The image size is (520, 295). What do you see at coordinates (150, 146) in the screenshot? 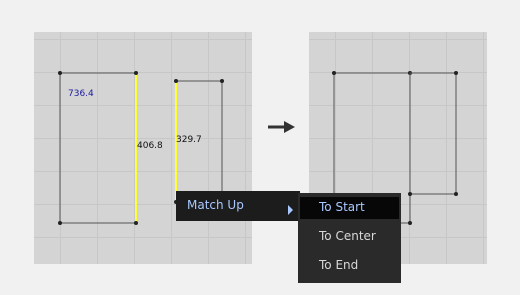
I see `left-height-dimension-label: 406.8` at bounding box center [150, 146].